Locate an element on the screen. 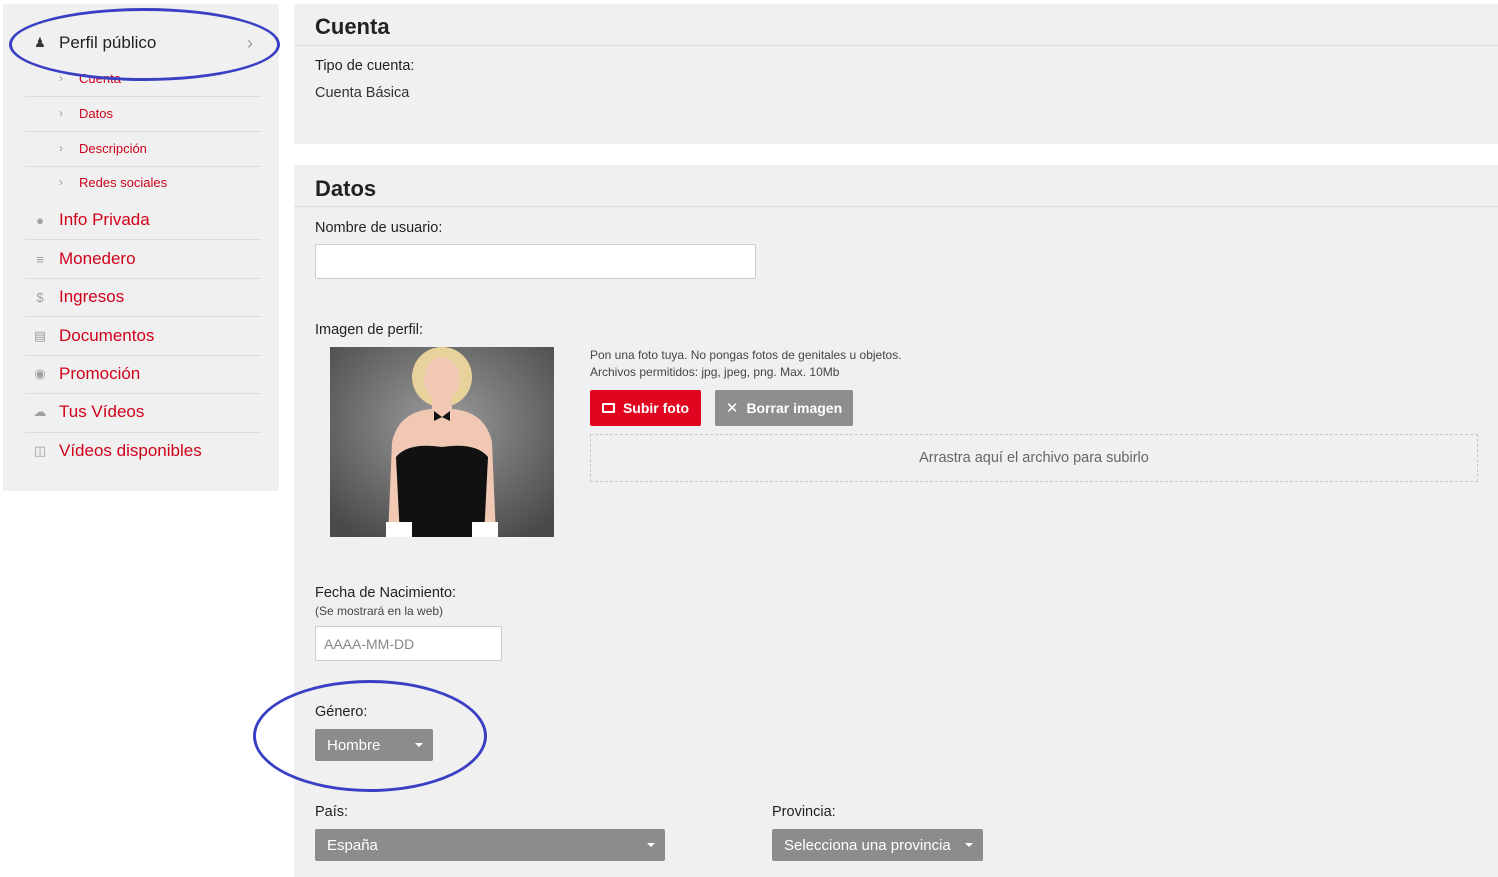  film-icon: ◫ is located at coordinates (40, 450).